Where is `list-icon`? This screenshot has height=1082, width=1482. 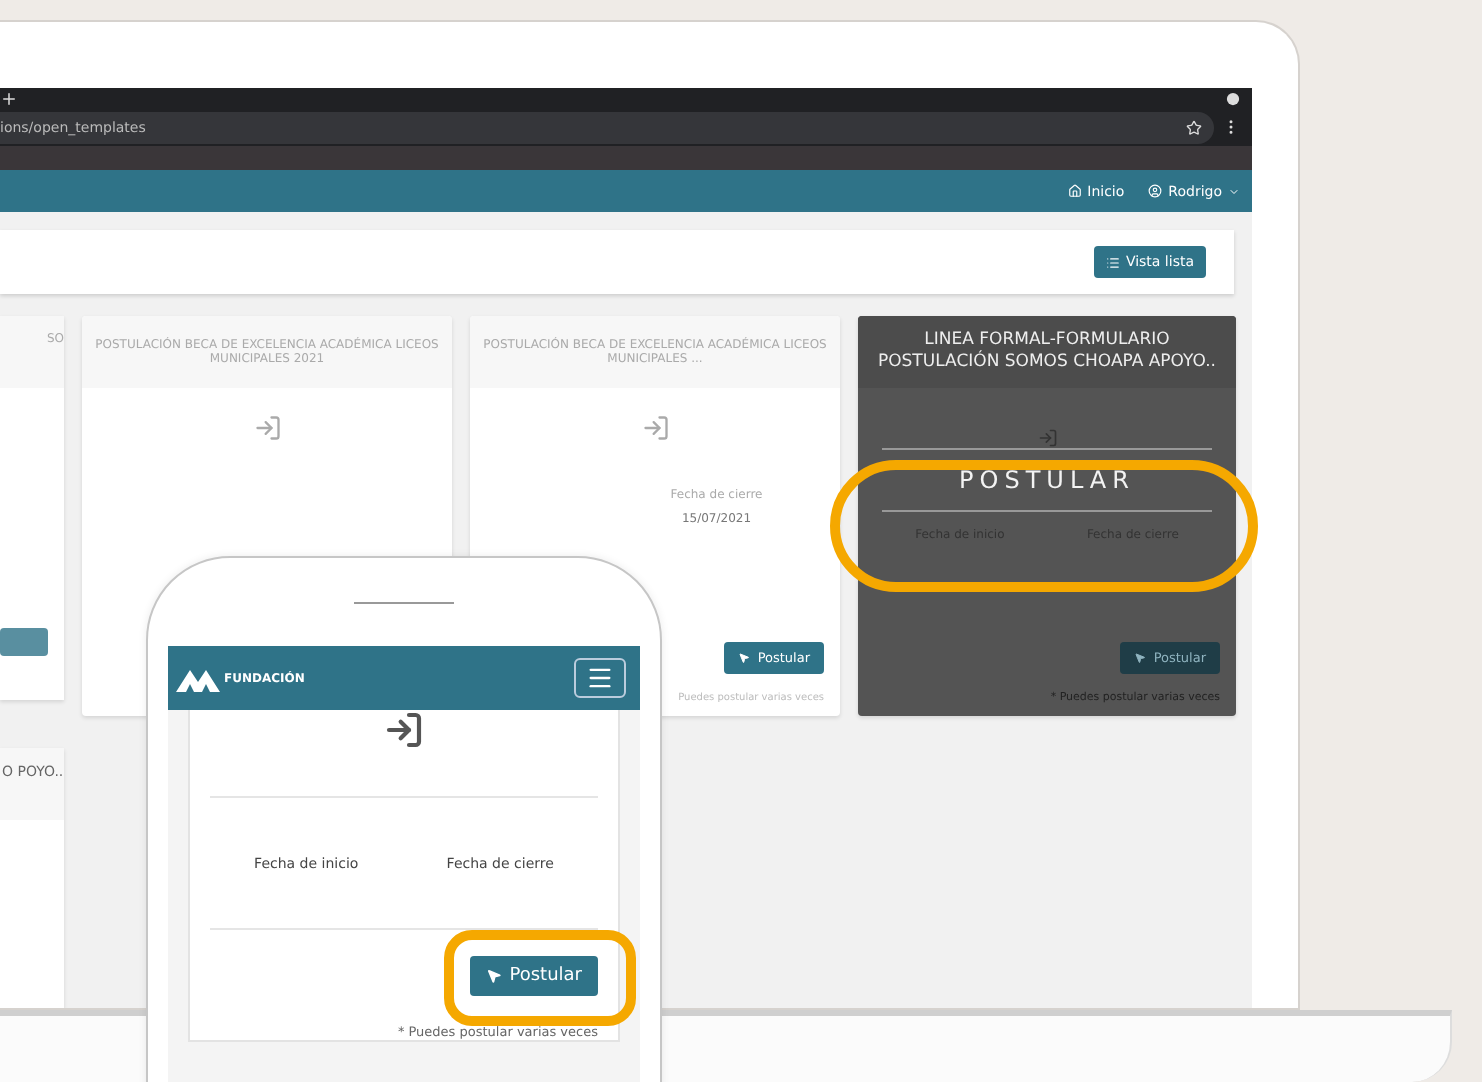
list-icon is located at coordinates (1112, 262).